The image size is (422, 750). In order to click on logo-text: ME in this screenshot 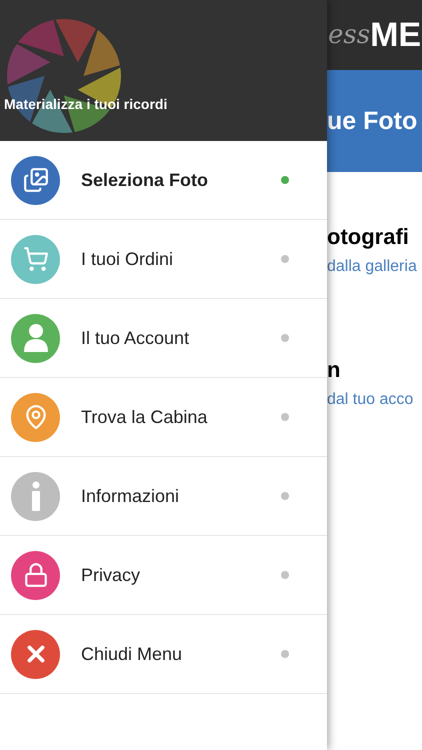, I will do `click(396, 35)`.